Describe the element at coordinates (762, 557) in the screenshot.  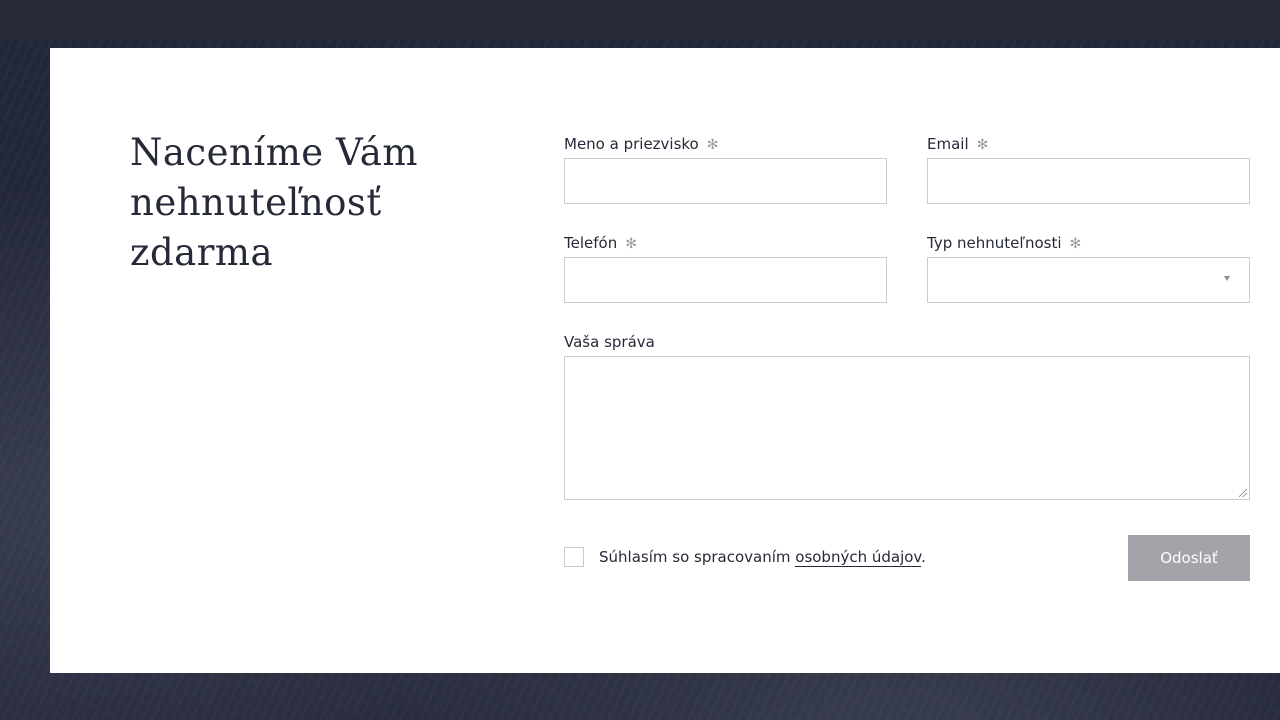
I see `consent-text: Súhlasím so spracovaním osobných údajov.` at that location.